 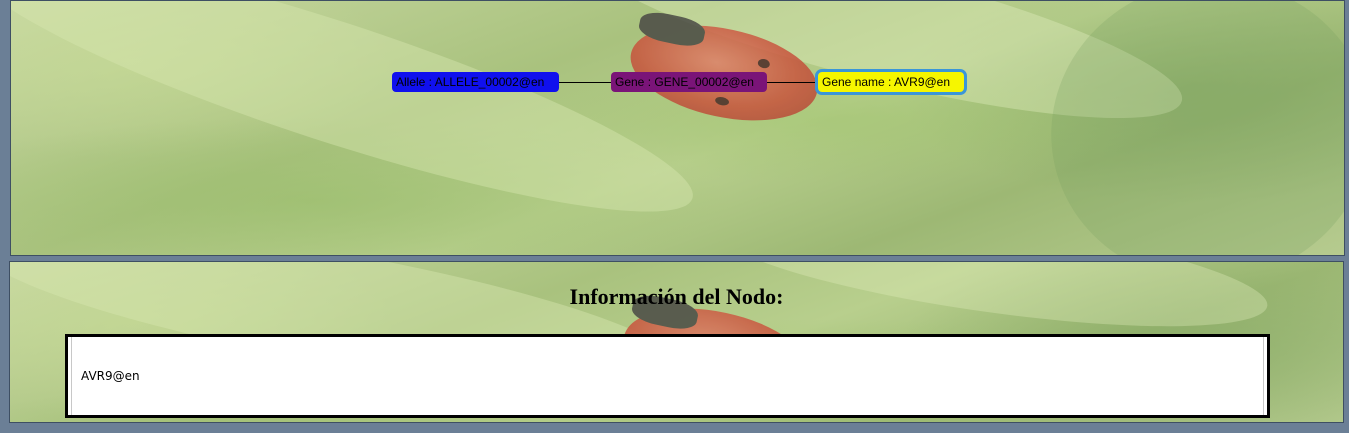 What do you see at coordinates (689, 82) in the screenshot?
I see `graph-node-gene: Gene : GENE_00002@en` at bounding box center [689, 82].